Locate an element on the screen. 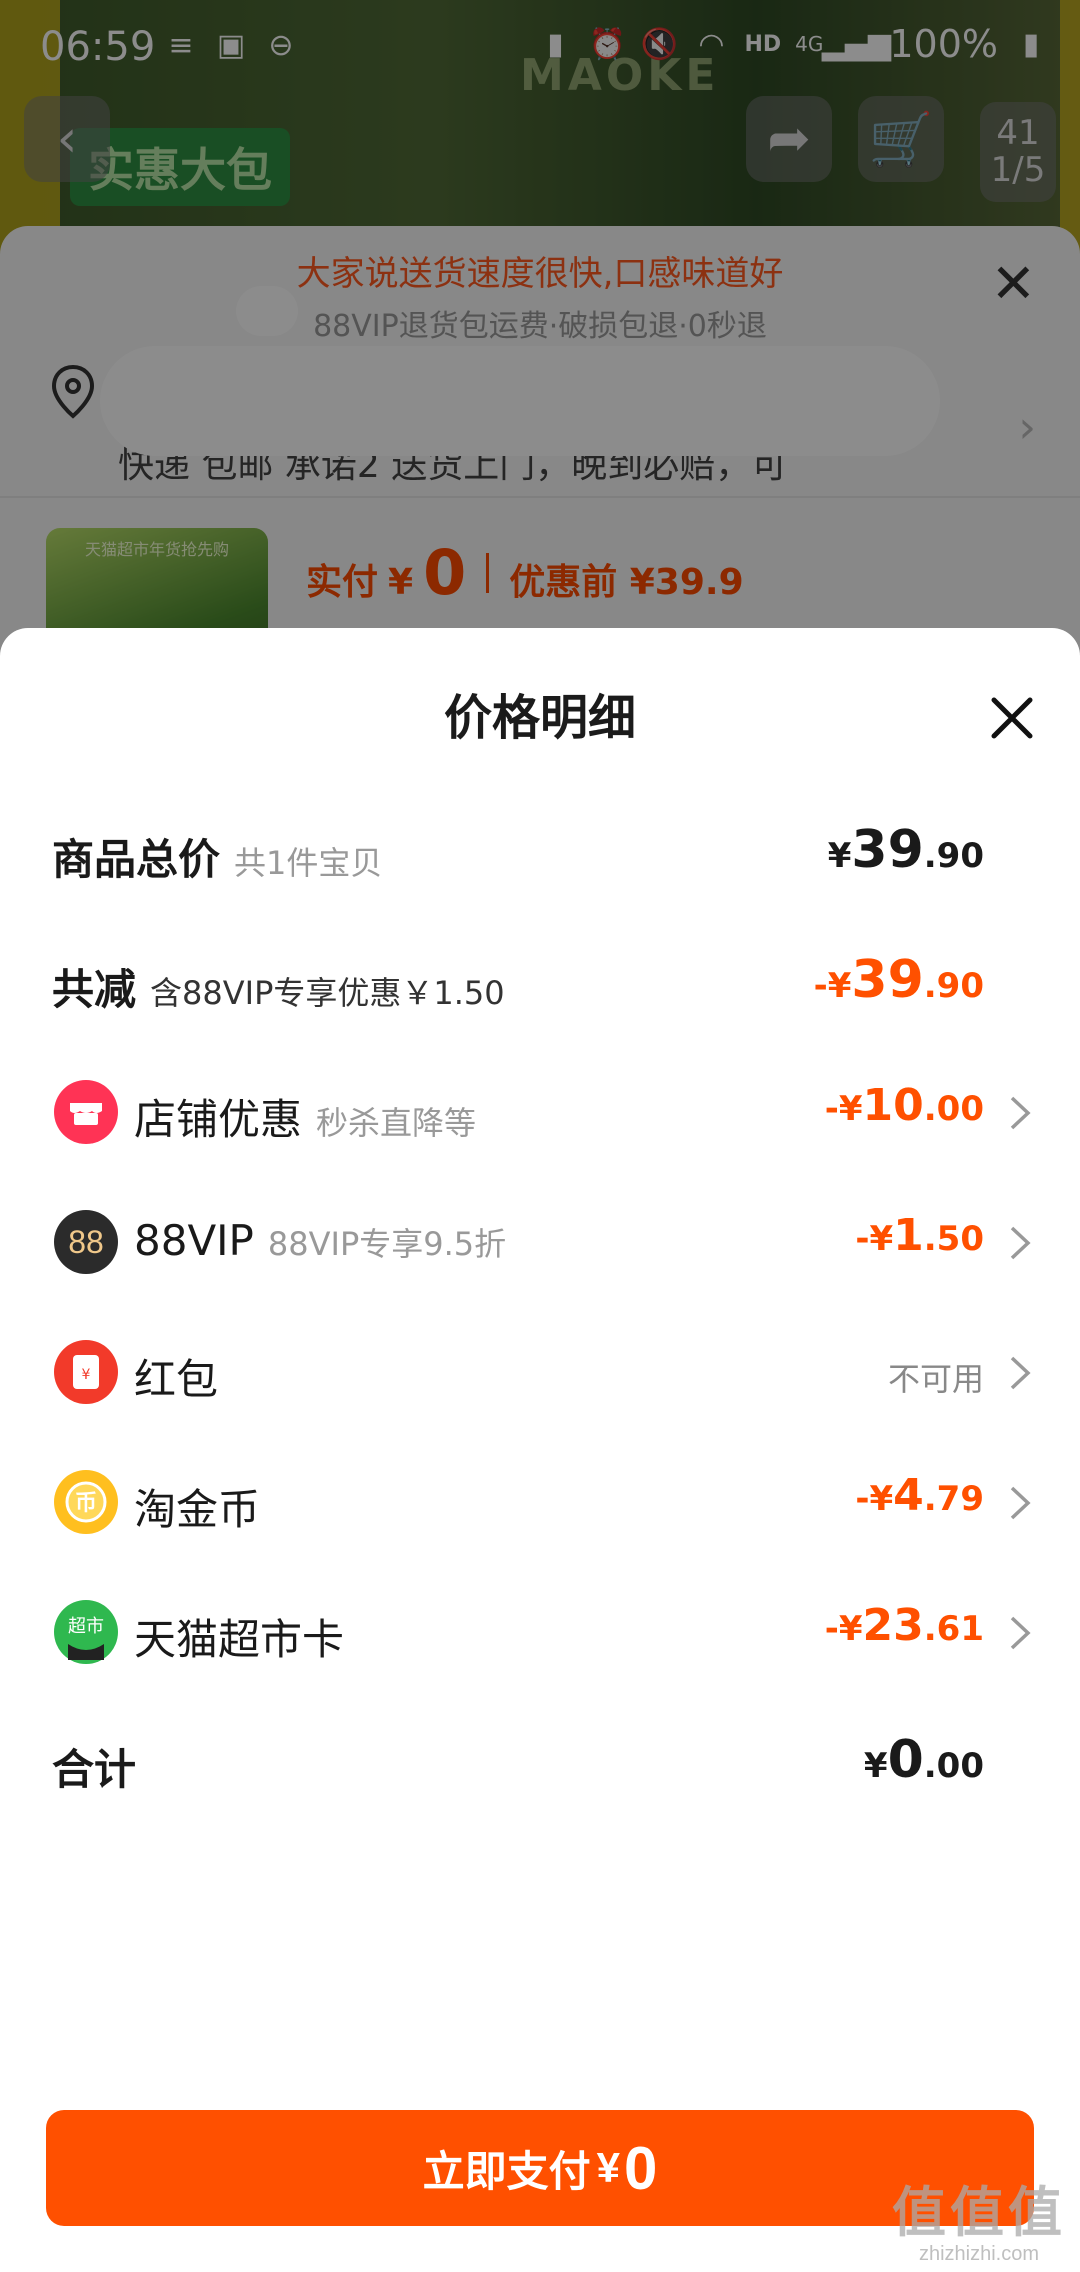 This screenshot has width=1080, height=2272. shop-amount: -¥10.00 is located at coordinates (904, 1105).